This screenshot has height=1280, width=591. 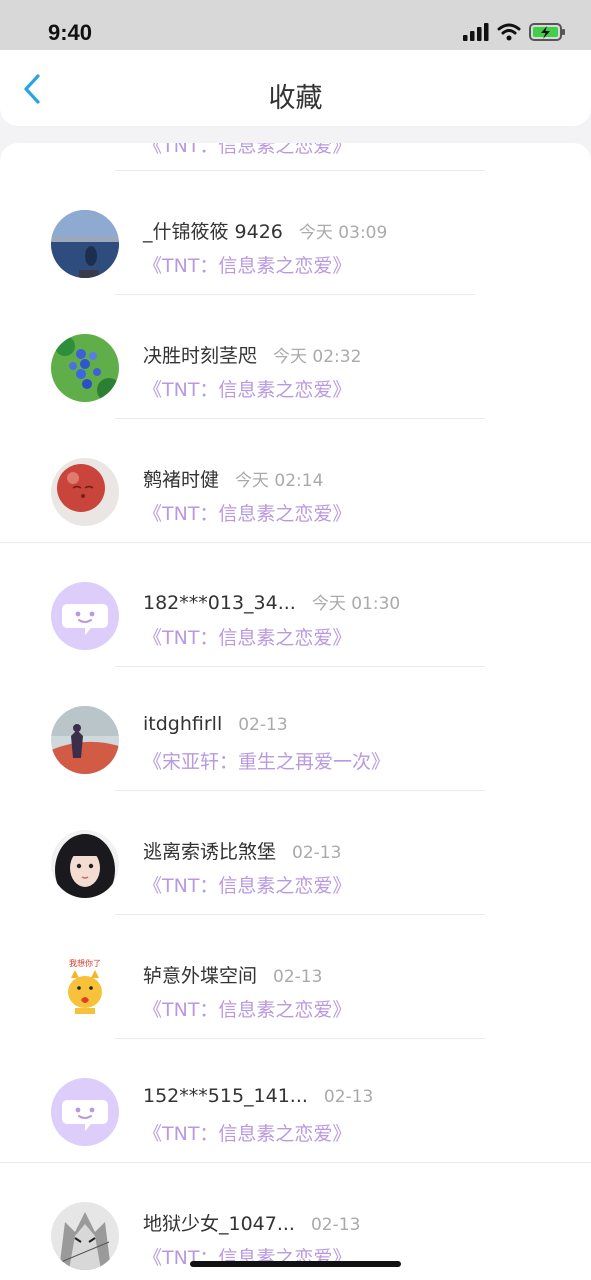 I want to click on username: 鹩褚时健, so click(x=181, y=480).